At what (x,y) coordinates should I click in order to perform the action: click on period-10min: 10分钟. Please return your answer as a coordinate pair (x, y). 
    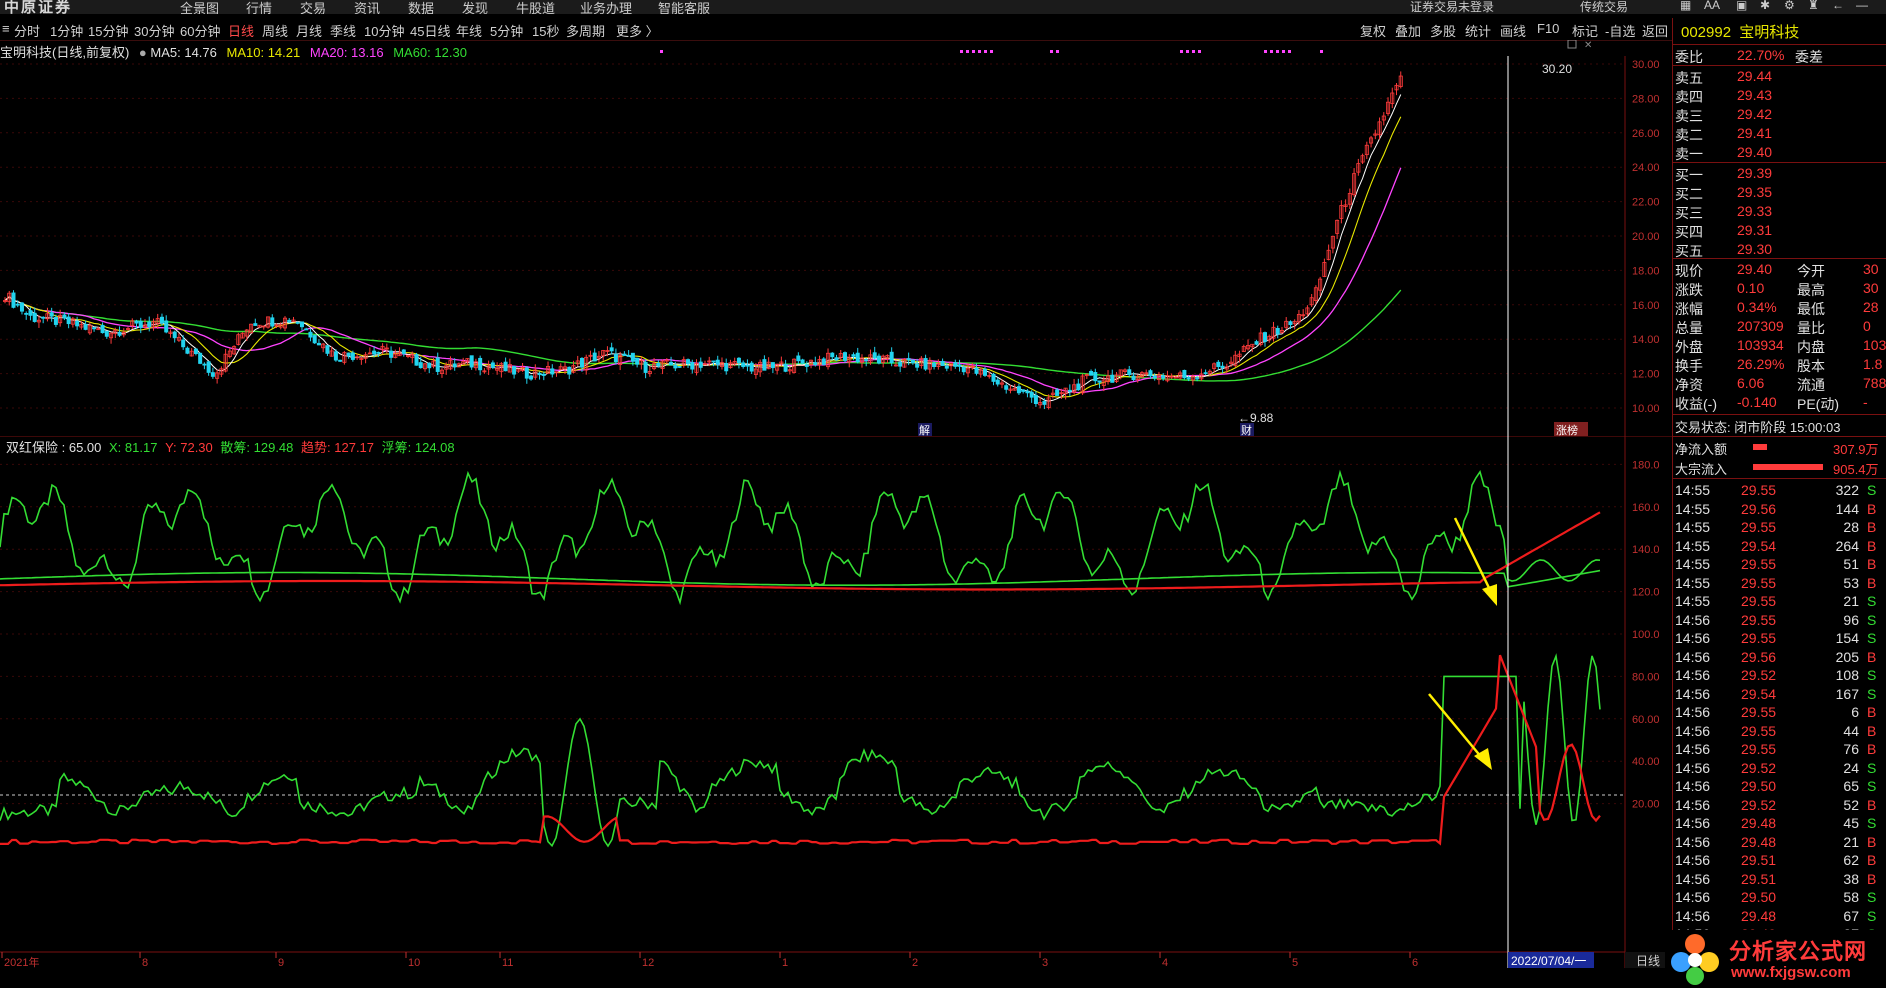
    Looking at the image, I should click on (384, 30).